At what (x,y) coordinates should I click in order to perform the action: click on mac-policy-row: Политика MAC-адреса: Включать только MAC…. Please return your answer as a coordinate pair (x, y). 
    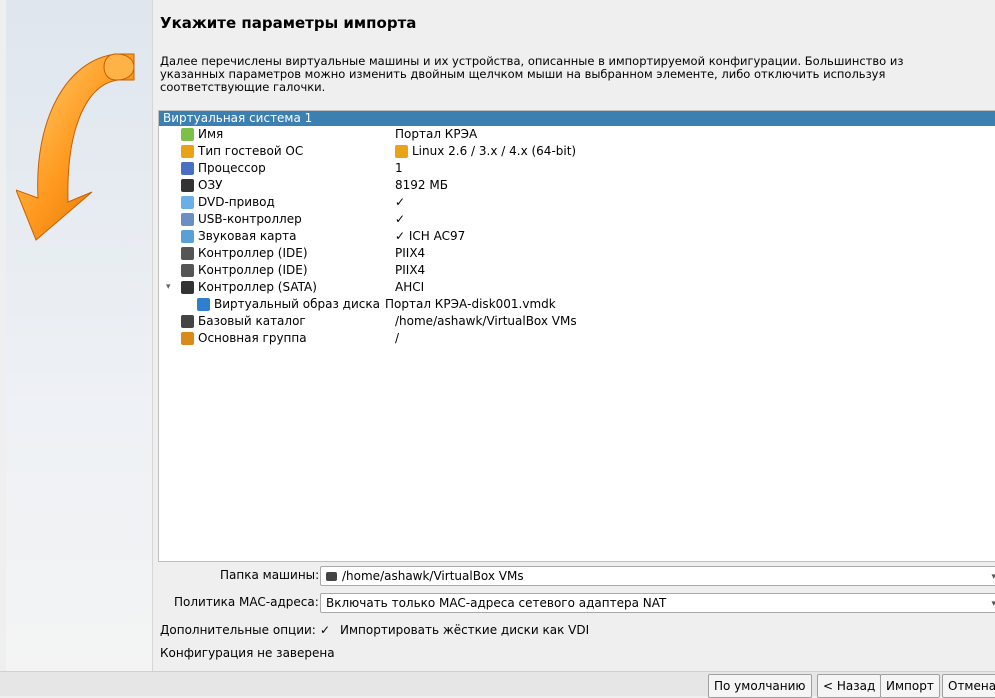
    Looking at the image, I should click on (577, 602).